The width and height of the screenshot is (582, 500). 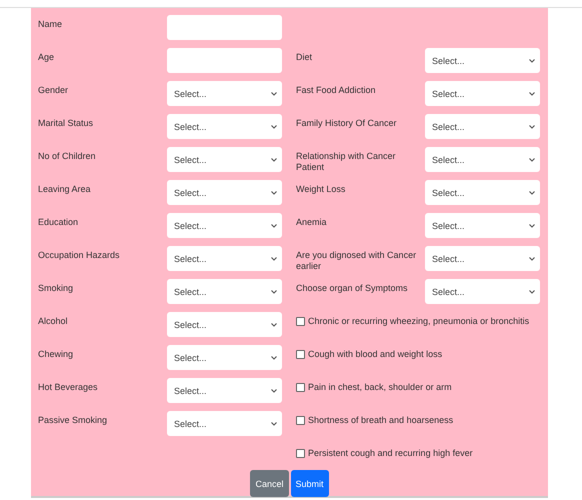 I want to click on checkbox-label: Chronic or recurring wheezing, pneumonia or bronchitis, so click(x=419, y=321).